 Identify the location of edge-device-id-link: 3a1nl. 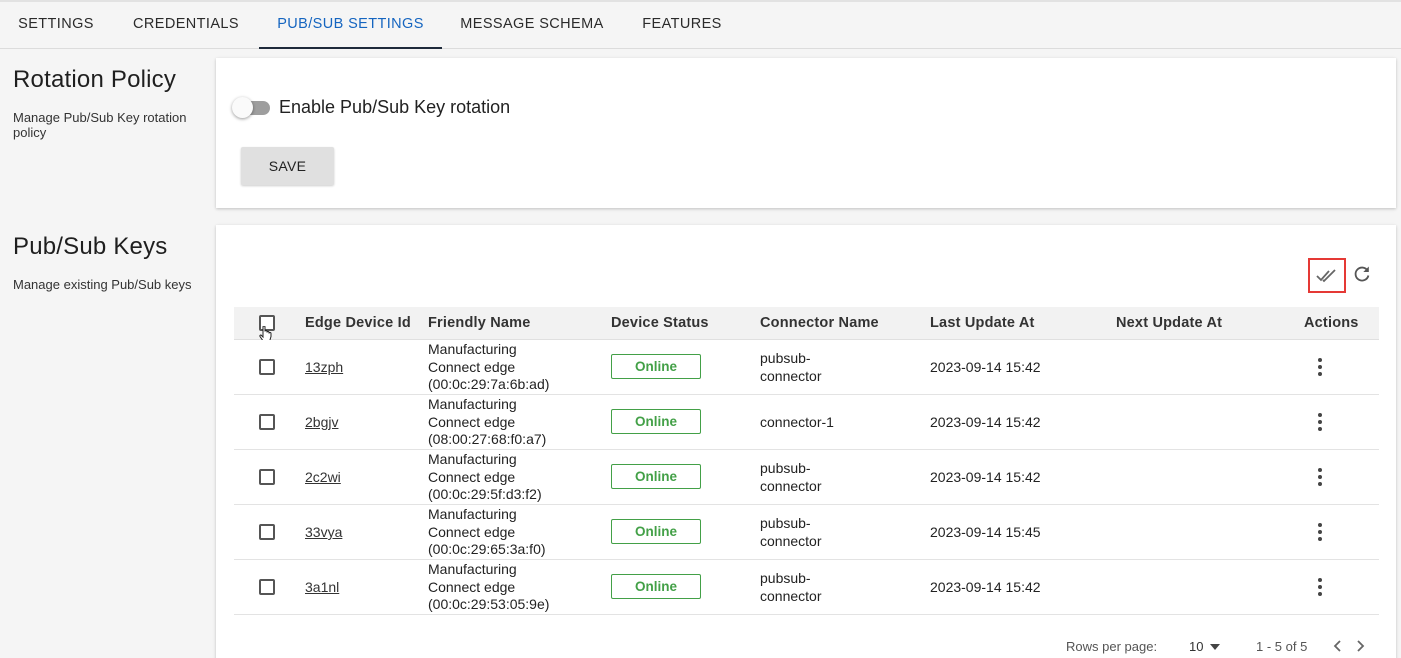
(322, 587).